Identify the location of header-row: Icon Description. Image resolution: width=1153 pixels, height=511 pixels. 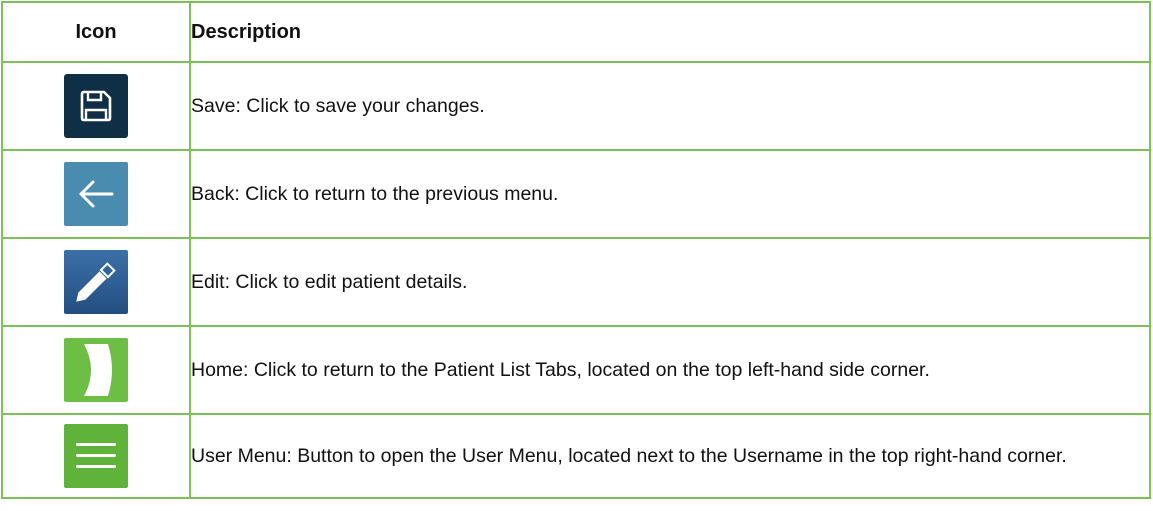
(576, 32).